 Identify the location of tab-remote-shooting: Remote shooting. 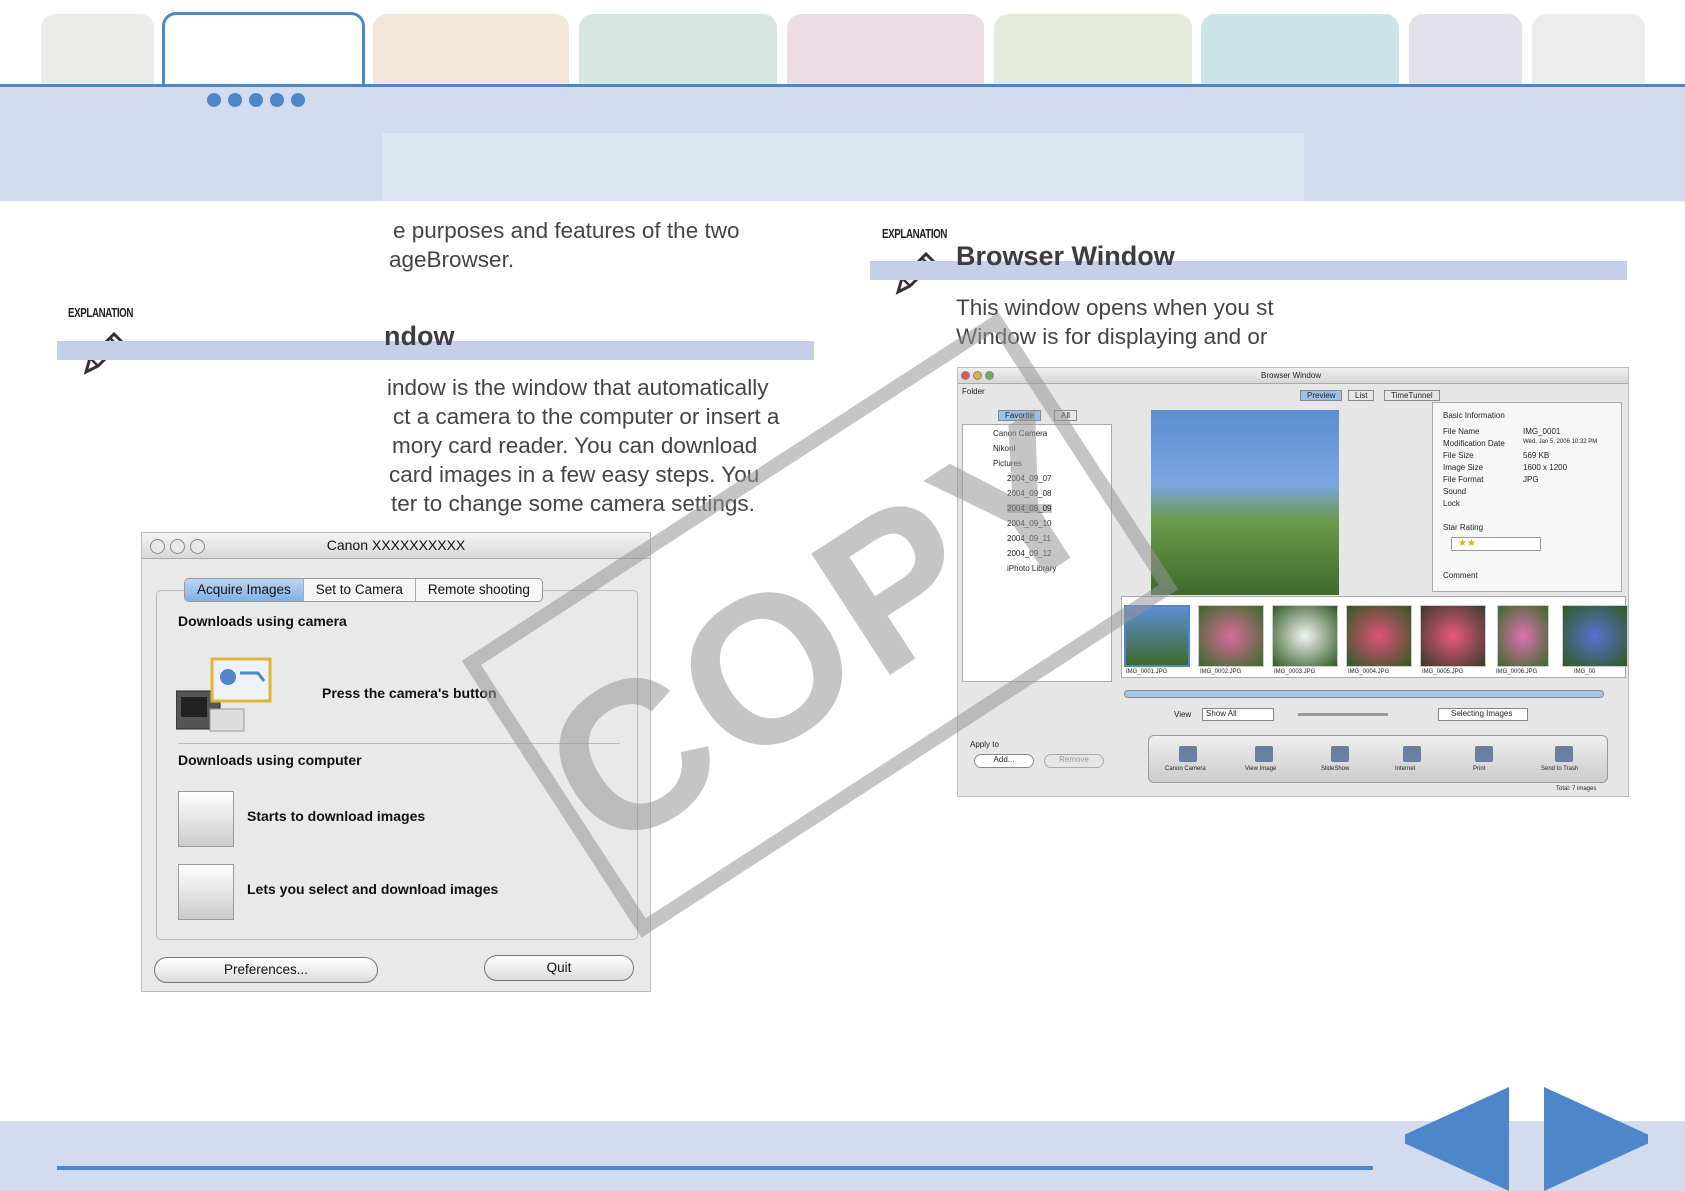
(479, 590).